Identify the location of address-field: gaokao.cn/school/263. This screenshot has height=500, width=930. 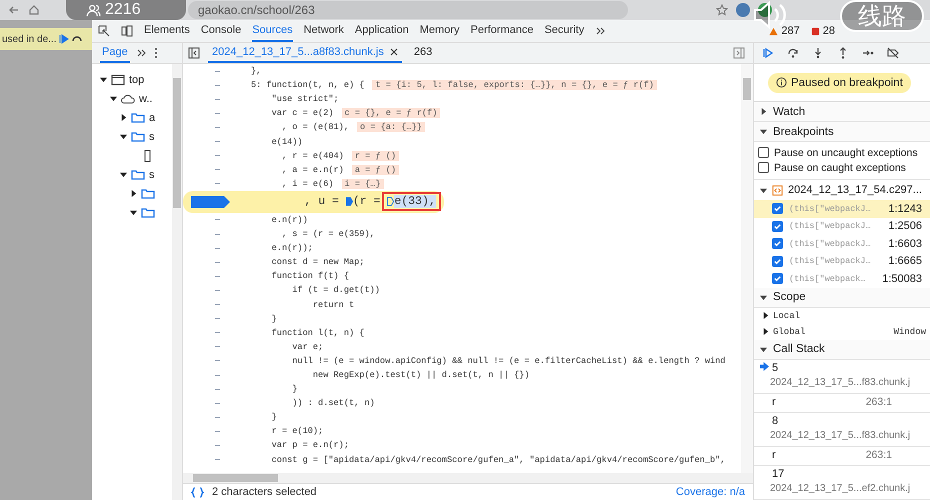
(408, 10).